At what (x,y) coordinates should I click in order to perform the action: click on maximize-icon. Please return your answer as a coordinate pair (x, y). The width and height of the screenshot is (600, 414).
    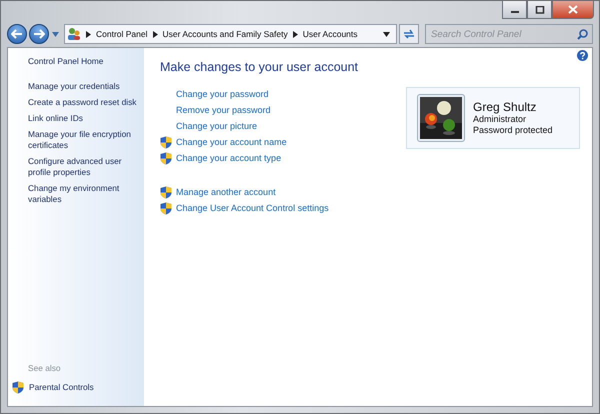
    Looking at the image, I should click on (539, 10).